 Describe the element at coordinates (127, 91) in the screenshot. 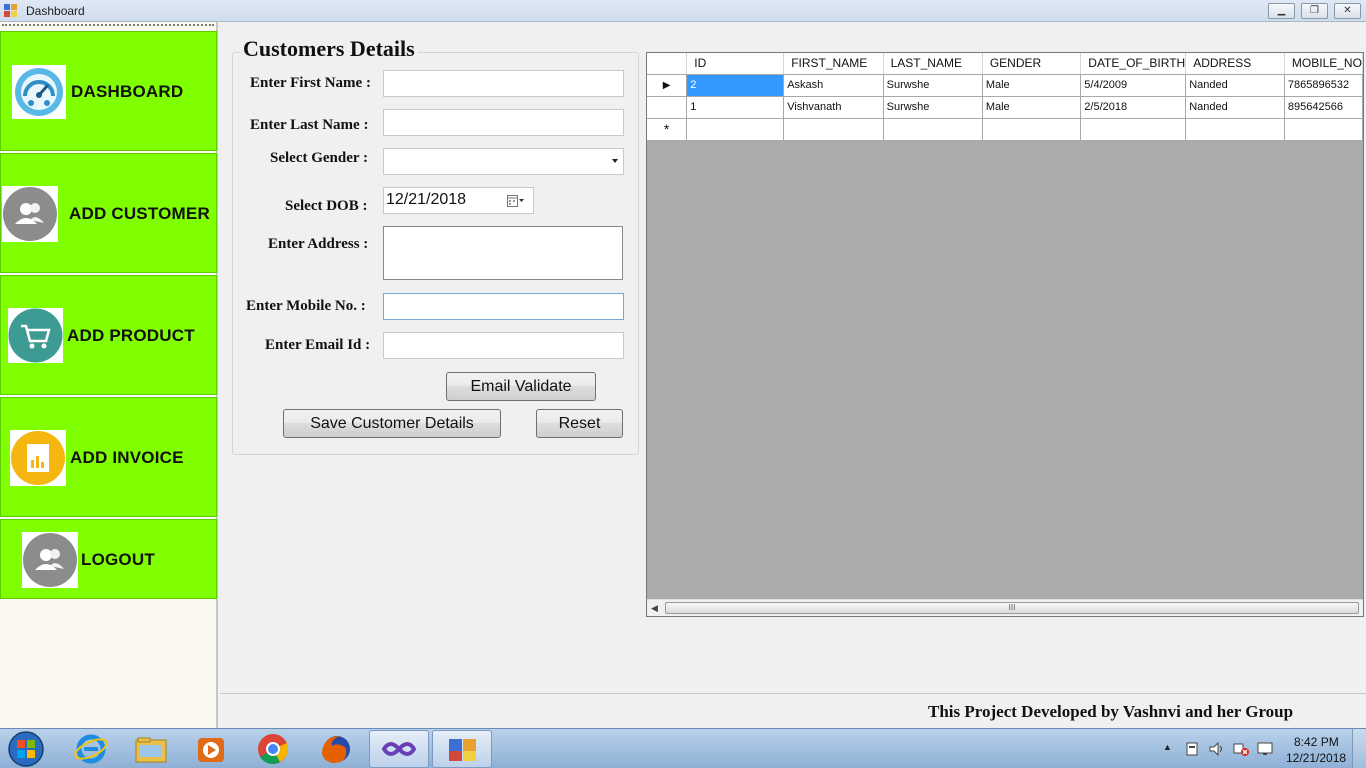

I see `nav-dashboard-label: DASHBOARD` at that location.